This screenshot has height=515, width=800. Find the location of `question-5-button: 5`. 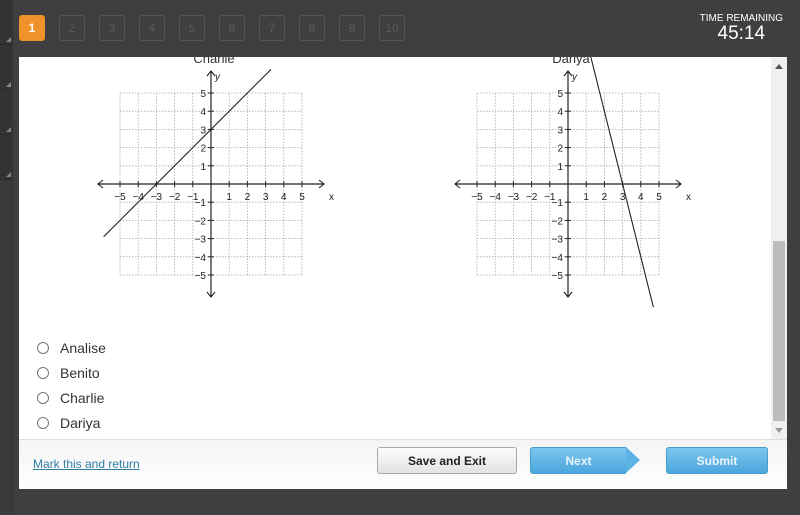

question-5-button: 5 is located at coordinates (192, 28).